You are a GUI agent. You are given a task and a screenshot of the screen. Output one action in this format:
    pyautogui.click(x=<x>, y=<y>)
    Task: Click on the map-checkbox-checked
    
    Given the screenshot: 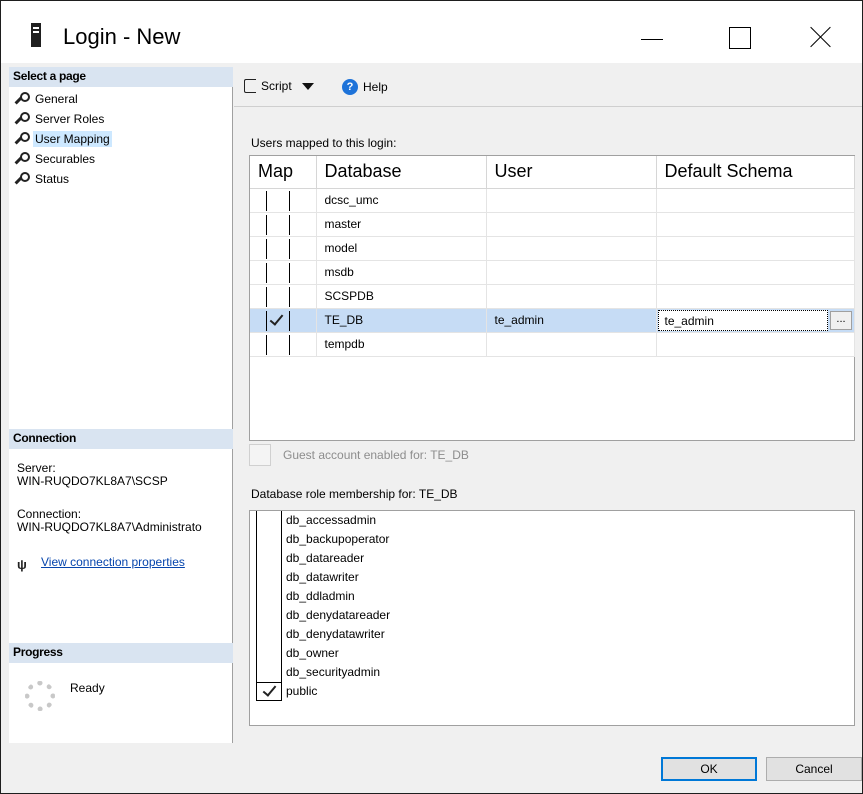 What is the action you would take?
    pyautogui.click(x=278, y=320)
    